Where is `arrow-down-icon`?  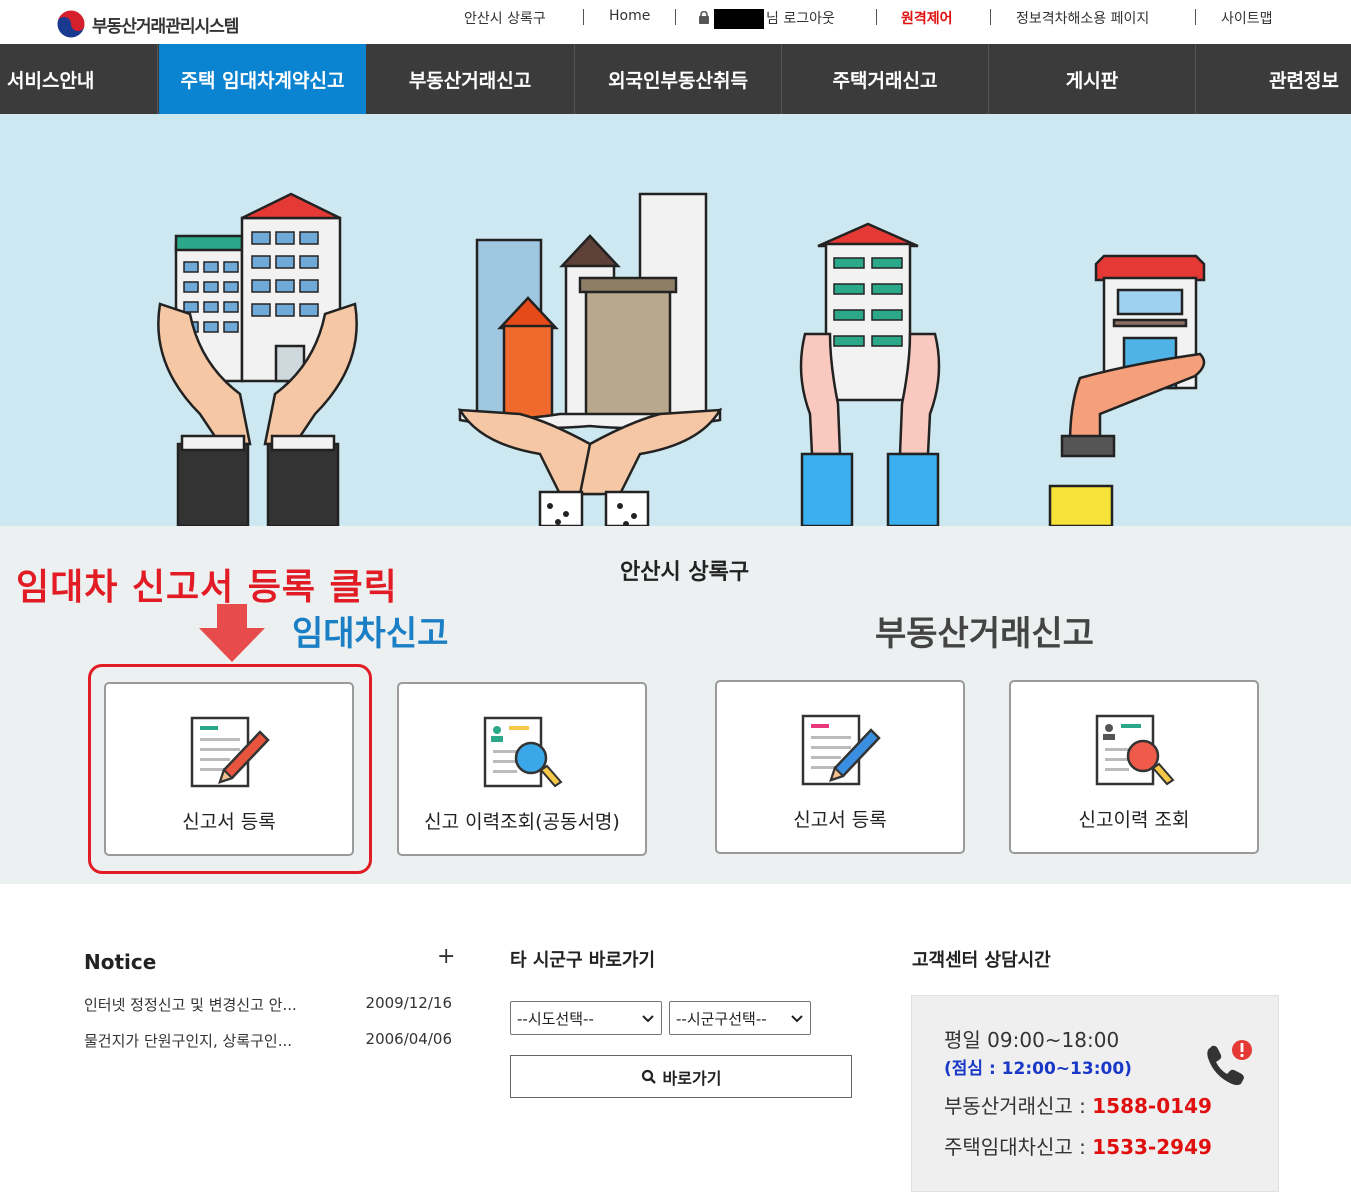 arrow-down-icon is located at coordinates (232, 633).